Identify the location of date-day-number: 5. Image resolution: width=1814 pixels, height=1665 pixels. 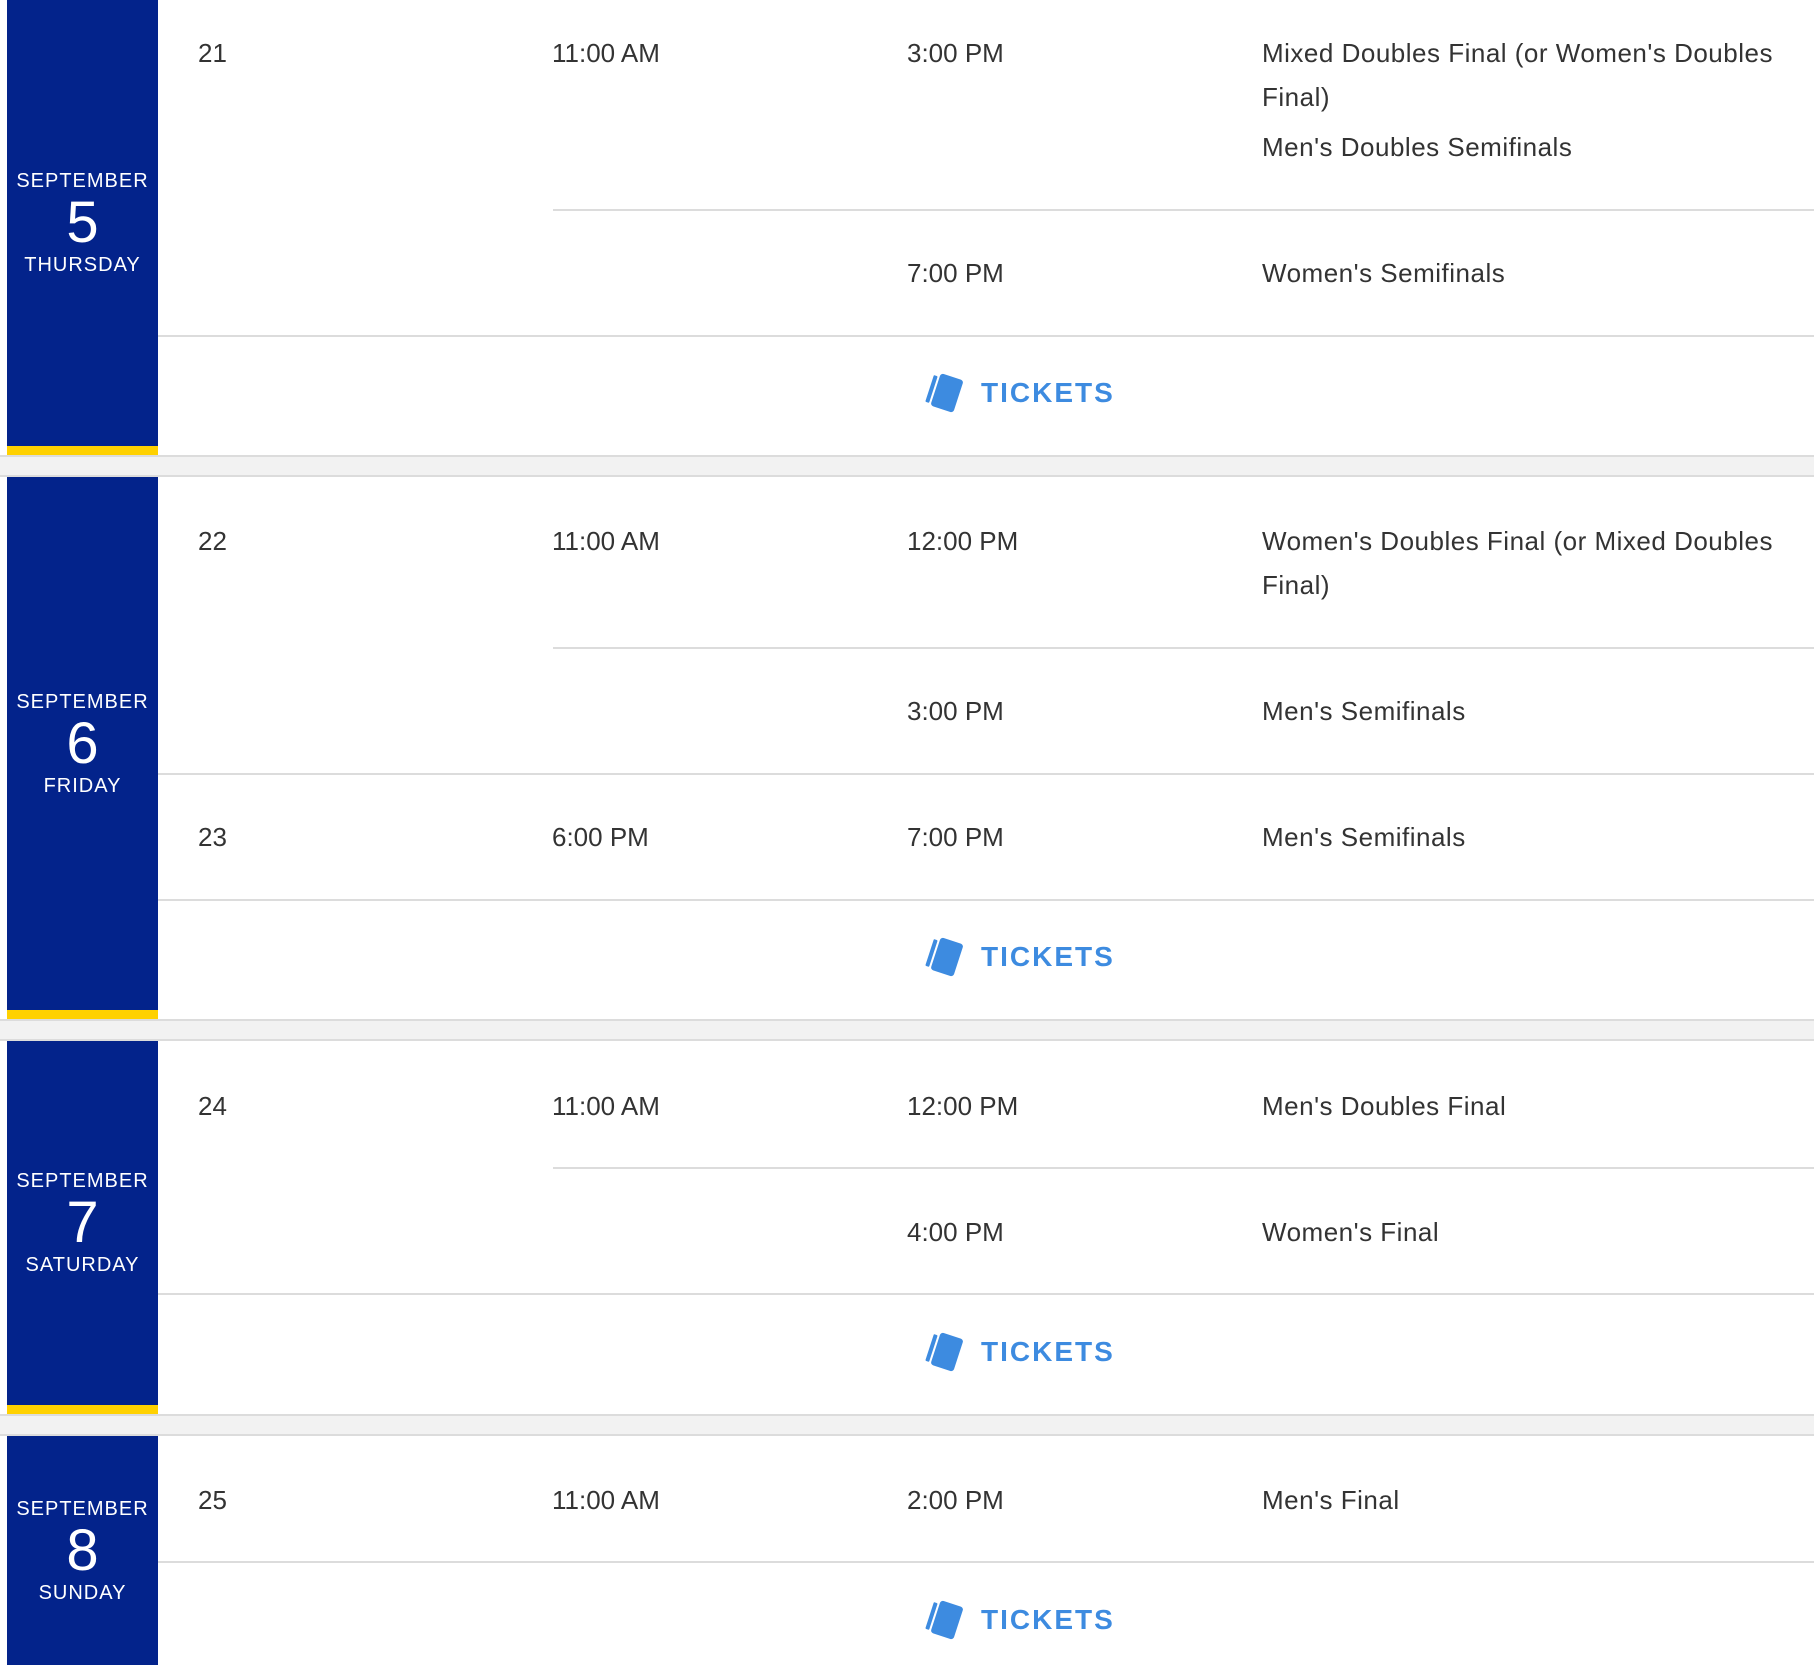
(82, 222).